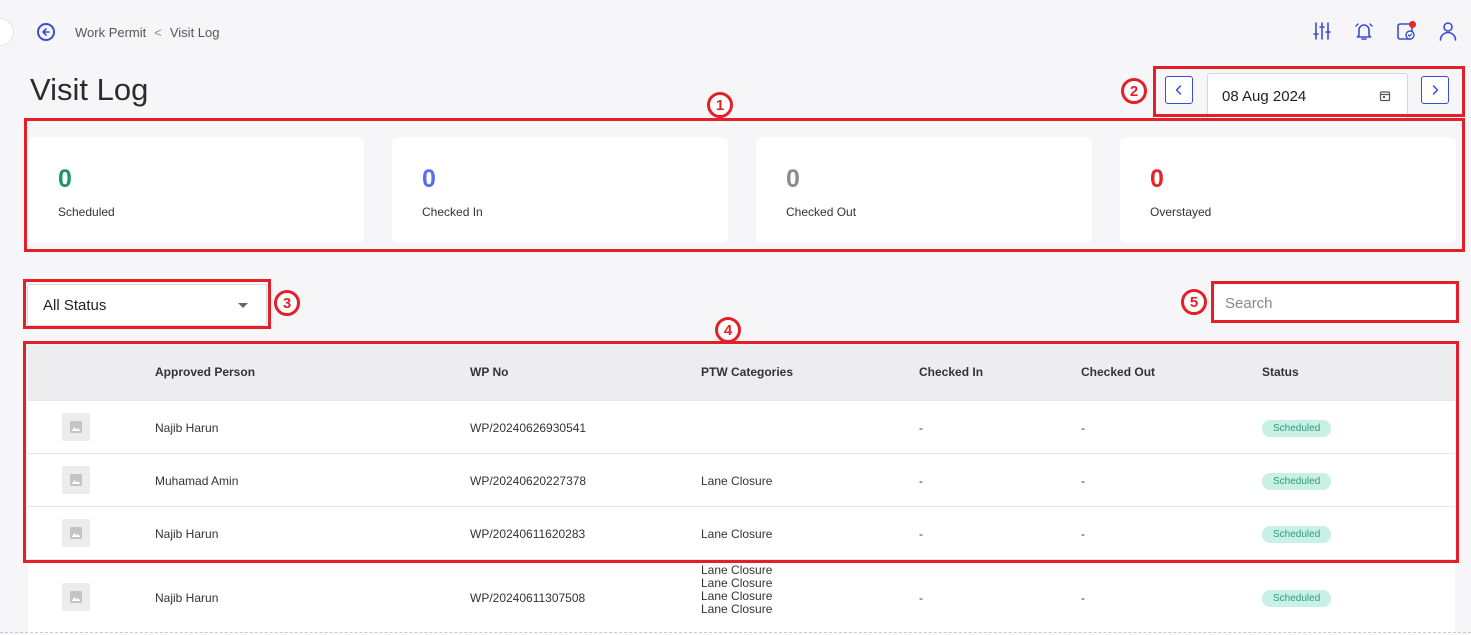  I want to click on annotation-marker-2: 2, so click(1134, 91).